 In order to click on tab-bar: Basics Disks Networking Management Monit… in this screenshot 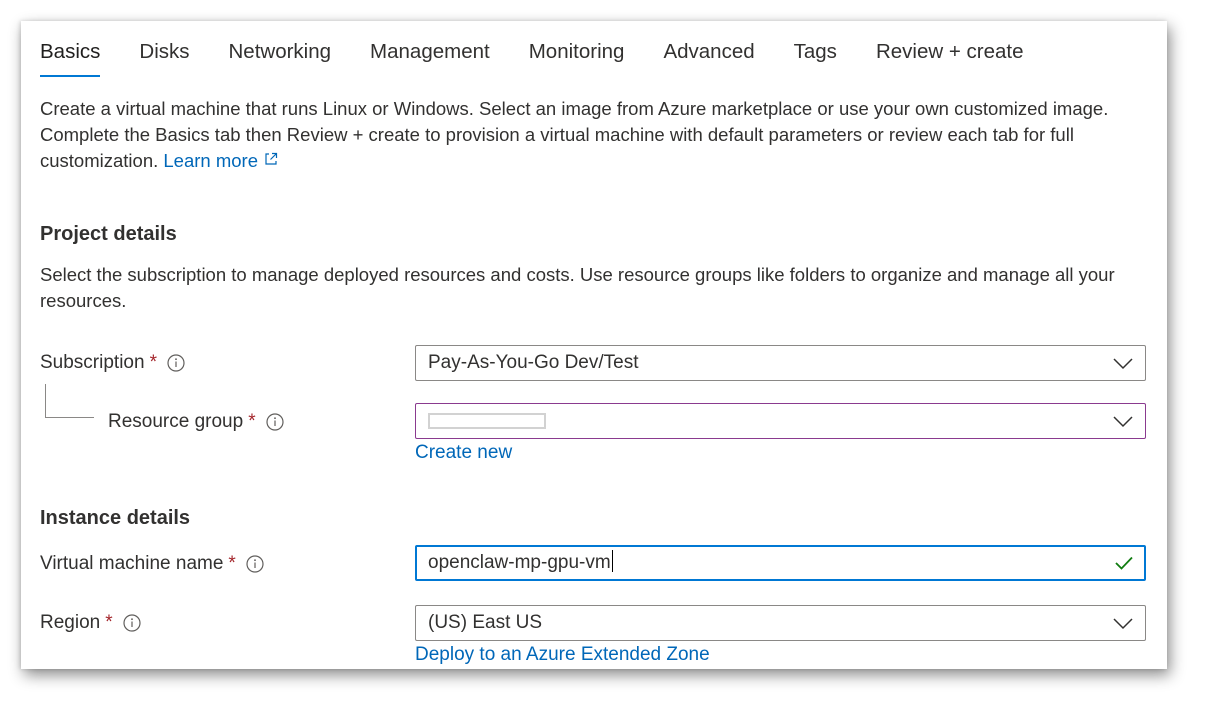, I will do `click(551, 59)`.